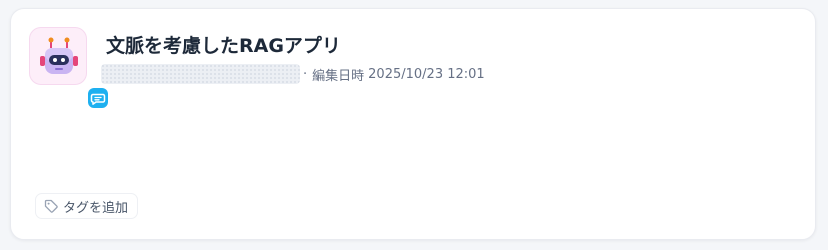  What do you see at coordinates (200, 74) in the screenshot?
I see `author-name-redacted` at bounding box center [200, 74].